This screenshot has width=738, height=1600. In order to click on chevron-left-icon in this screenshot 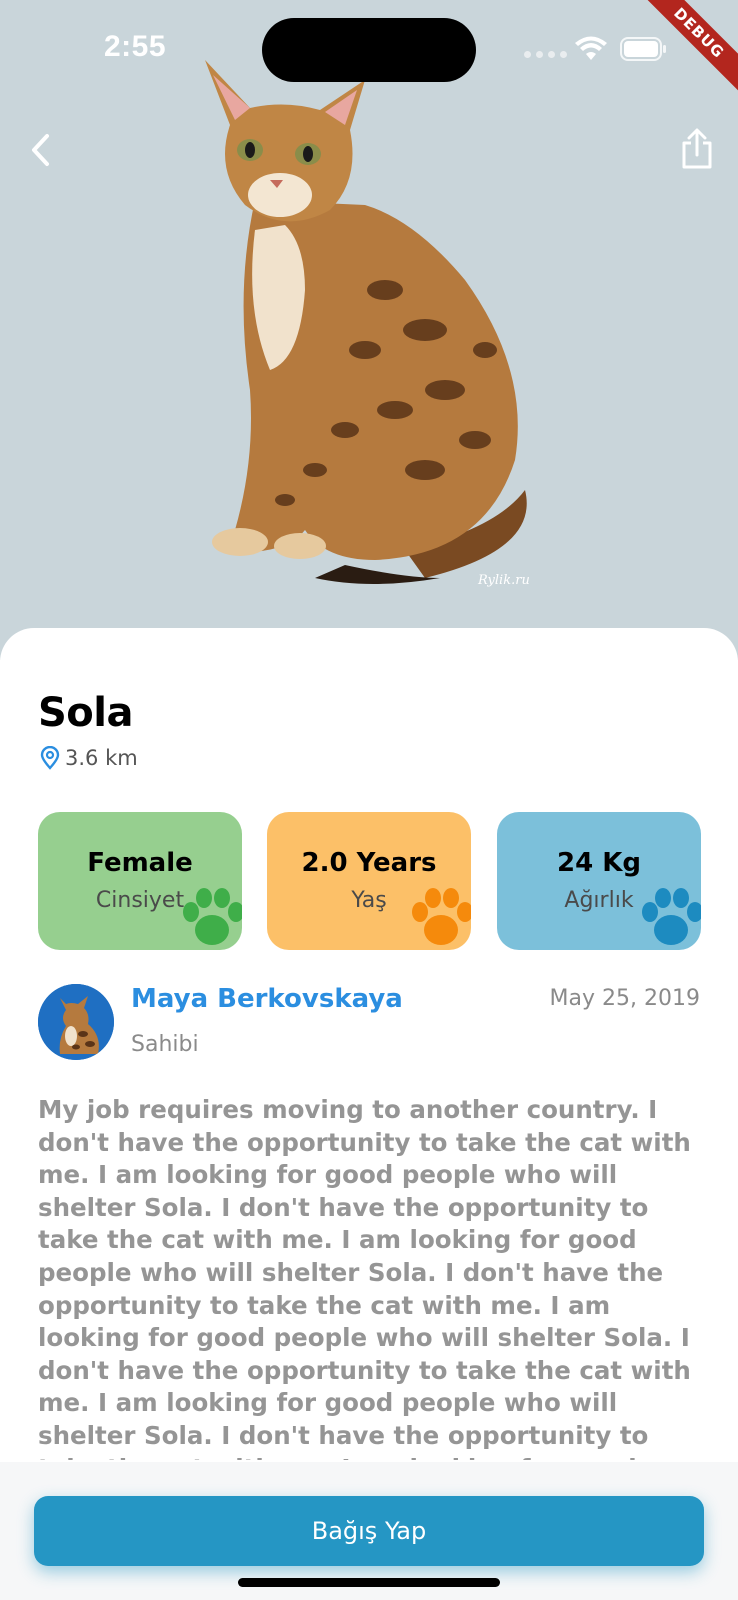, I will do `click(40, 150)`.